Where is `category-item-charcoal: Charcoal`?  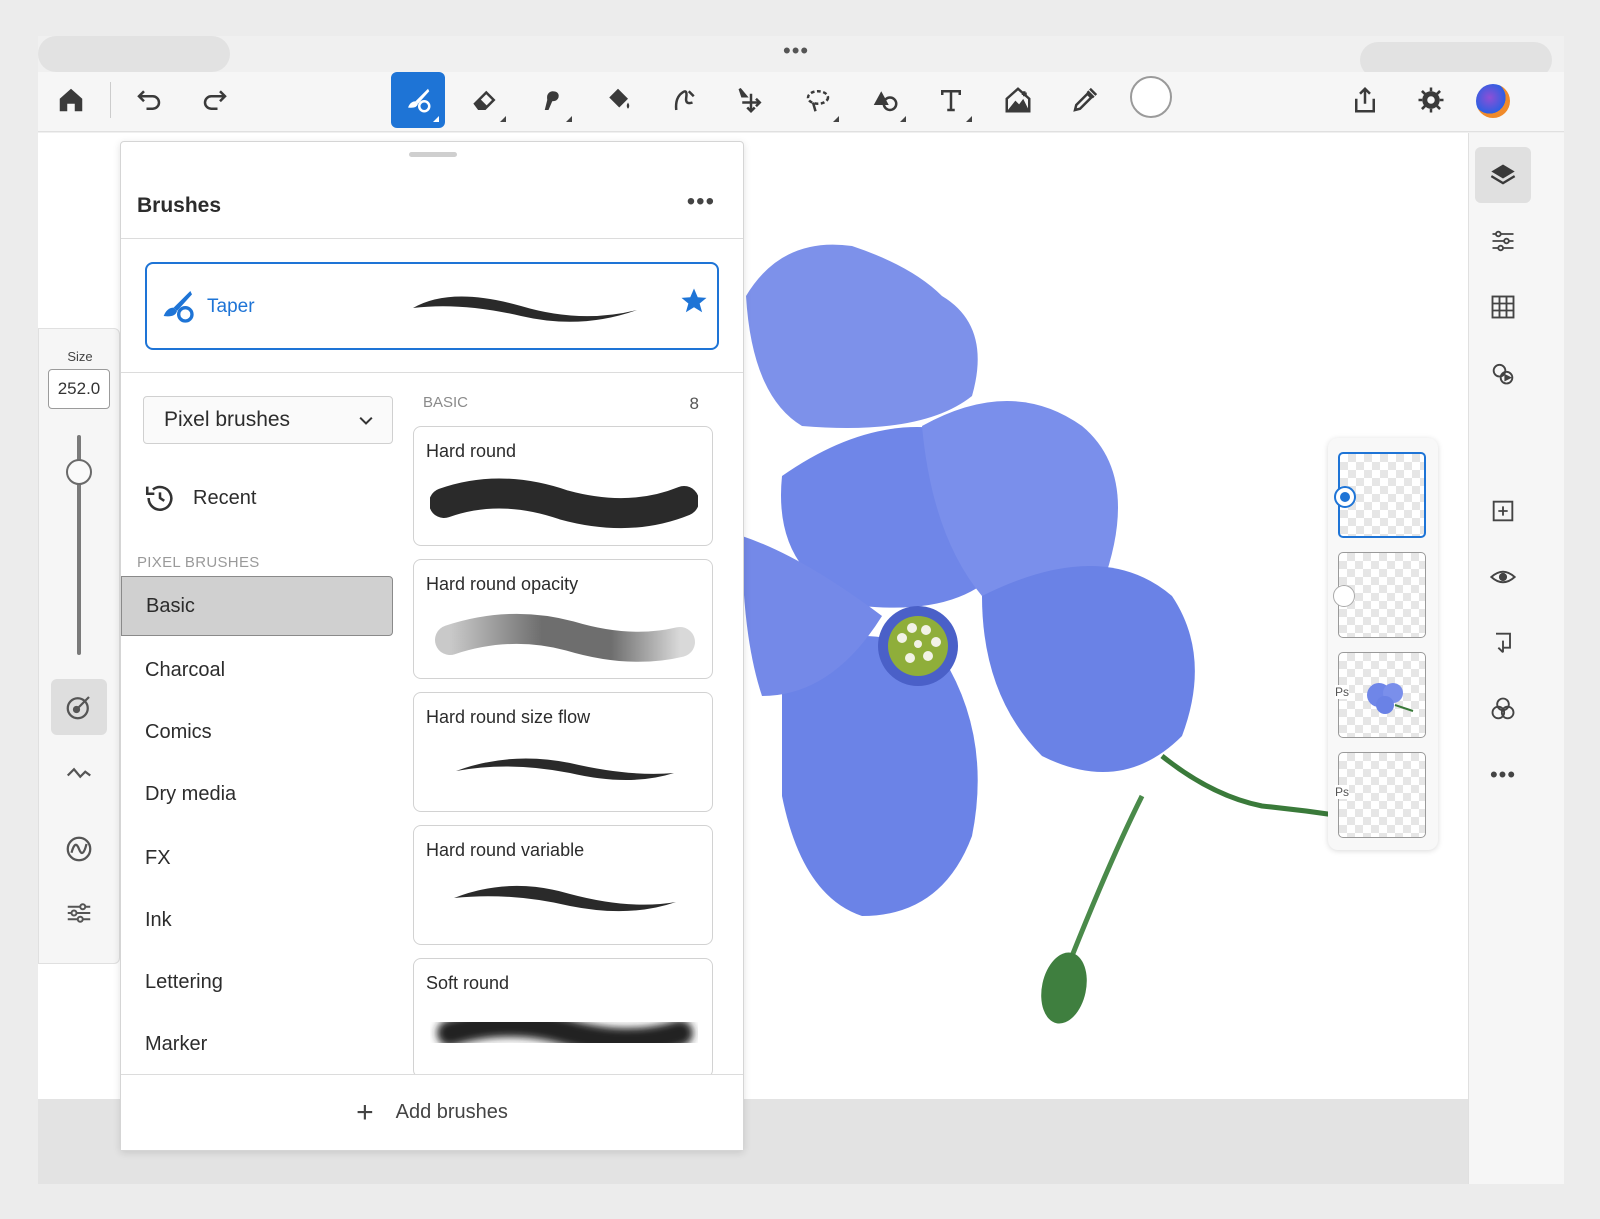
category-item-charcoal: Charcoal is located at coordinates (257, 670).